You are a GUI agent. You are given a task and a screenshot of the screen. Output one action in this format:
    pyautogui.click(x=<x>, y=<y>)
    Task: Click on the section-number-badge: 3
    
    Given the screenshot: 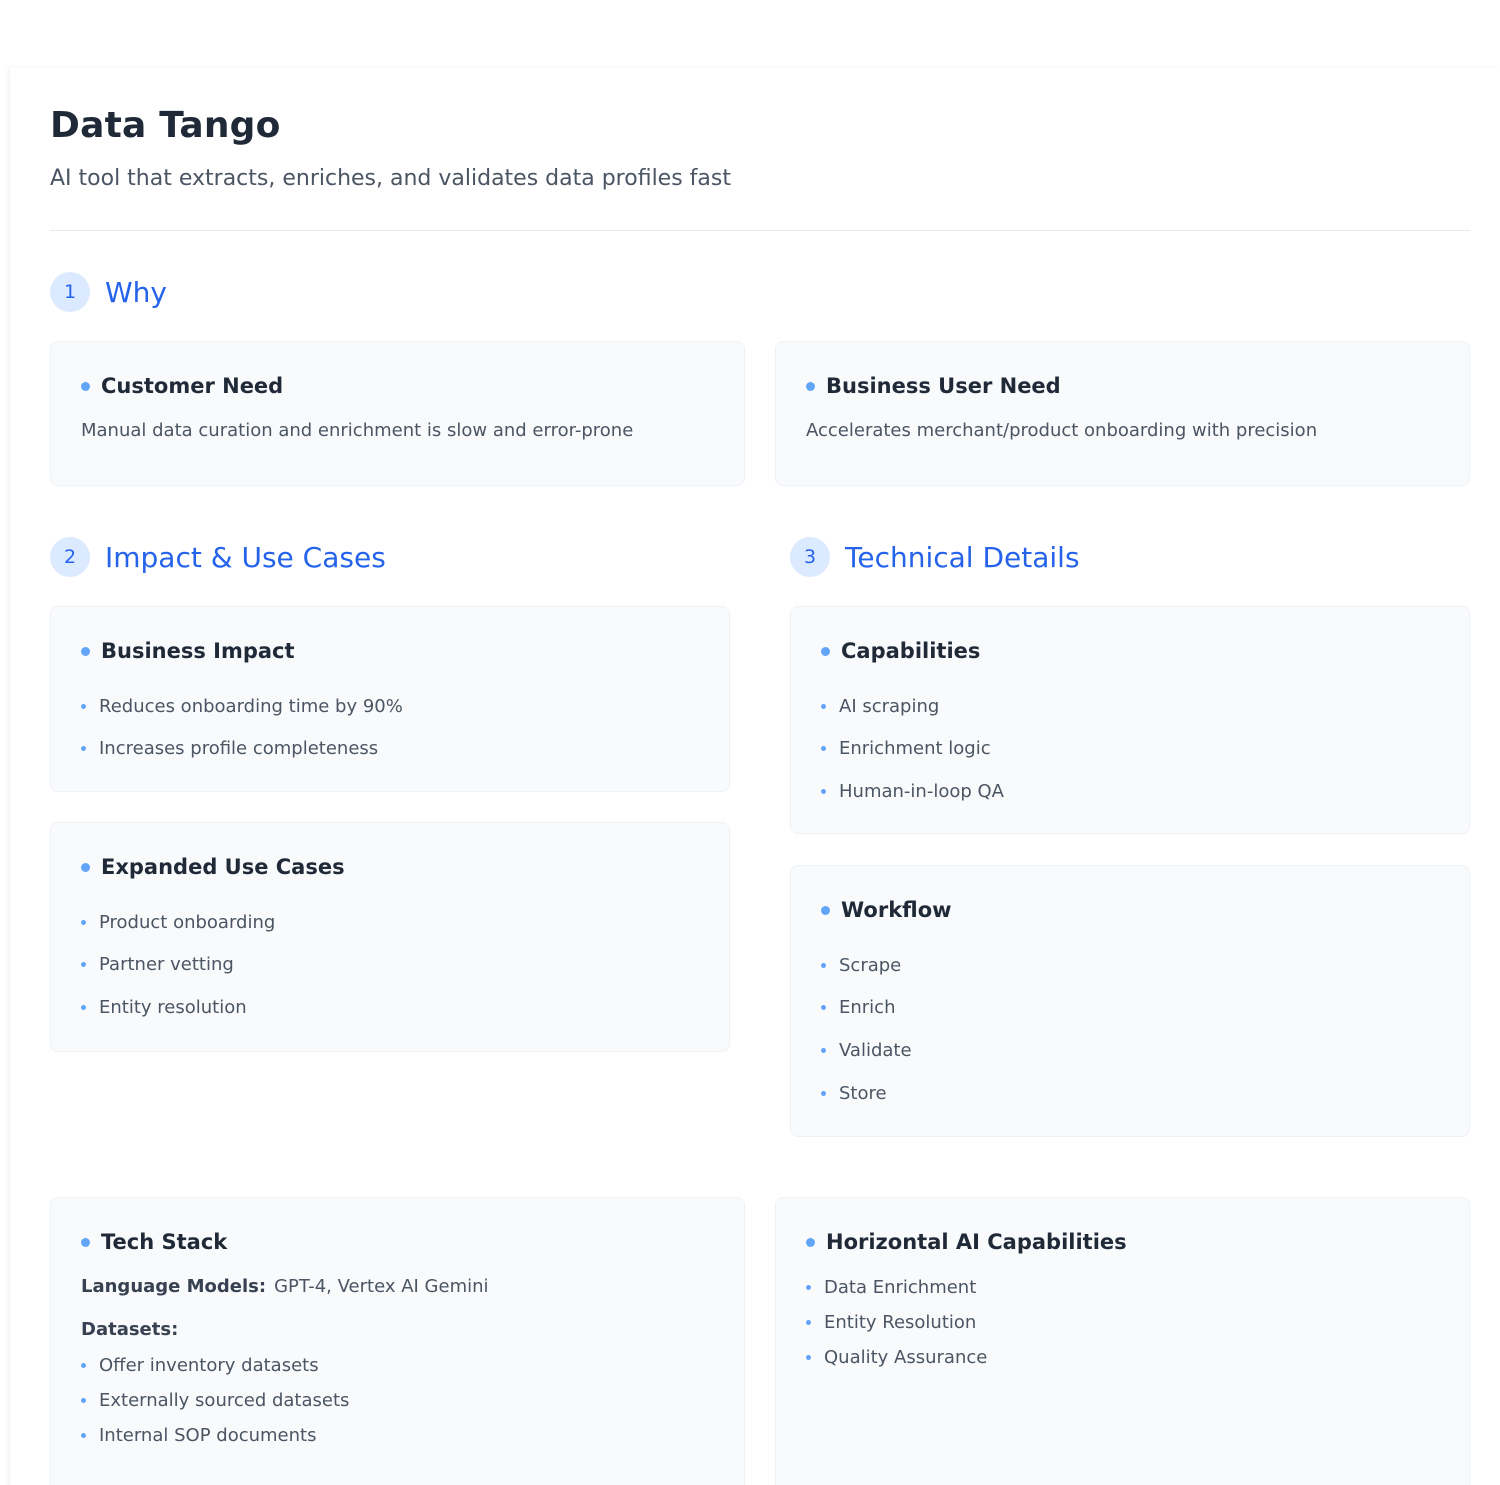 What is the action you would take?
    pyautogui.click(x=810, y=557)
    